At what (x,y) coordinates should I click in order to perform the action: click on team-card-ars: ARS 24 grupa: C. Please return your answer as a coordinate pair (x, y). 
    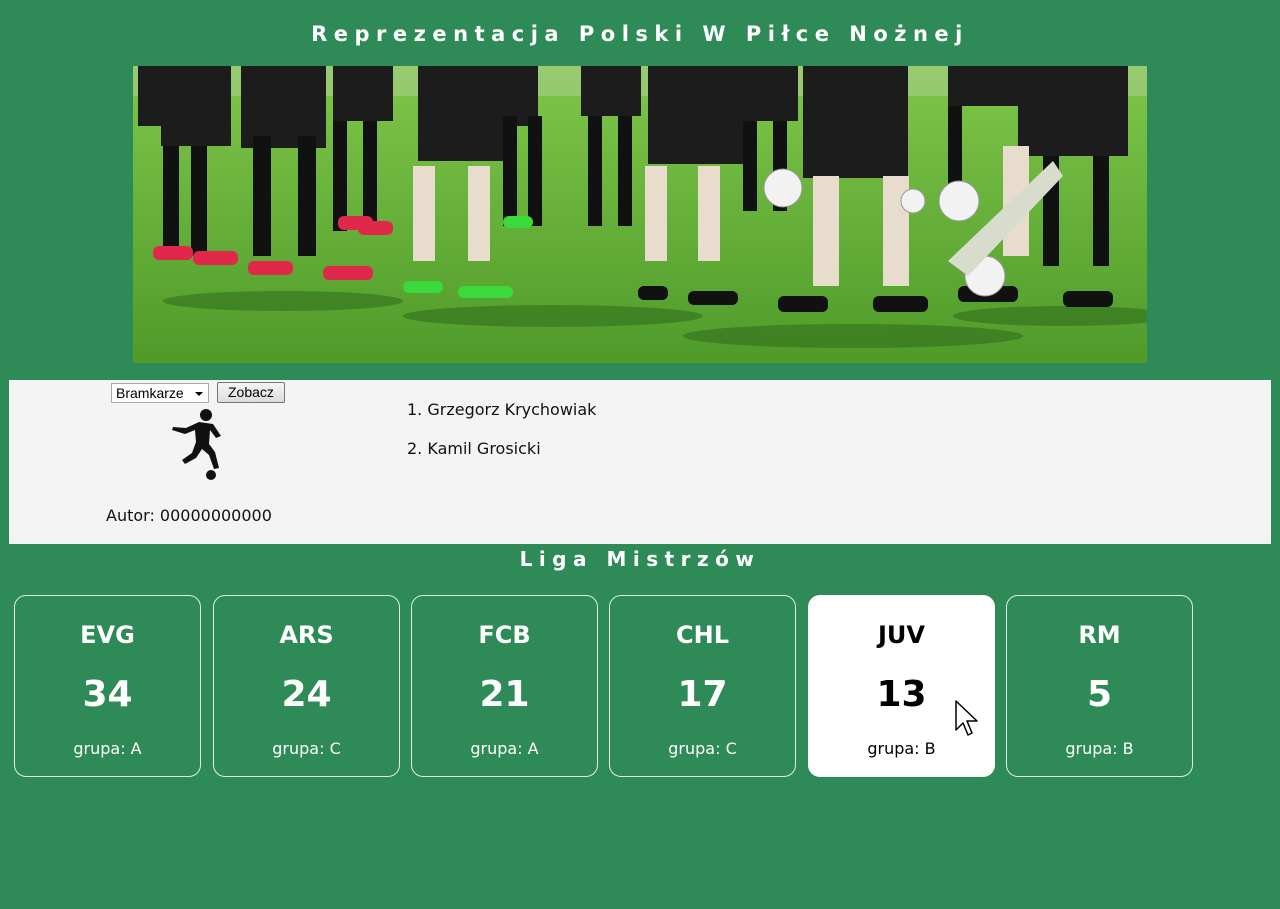
    Looking at the image, I should click on (306, 686).